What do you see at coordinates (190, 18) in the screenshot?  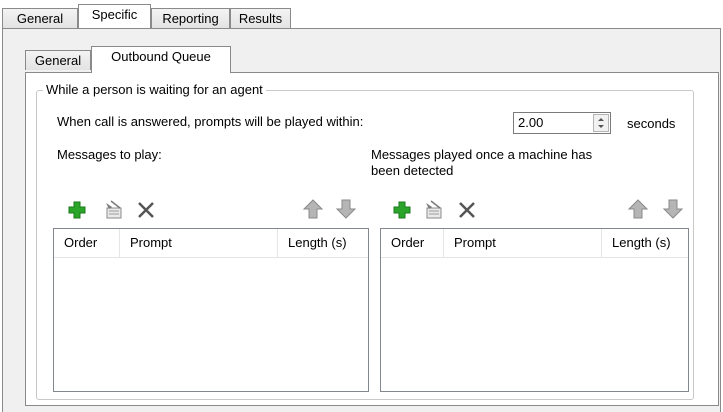 I see `tab-reporting: Reporting` at bounding box center [190, 18].